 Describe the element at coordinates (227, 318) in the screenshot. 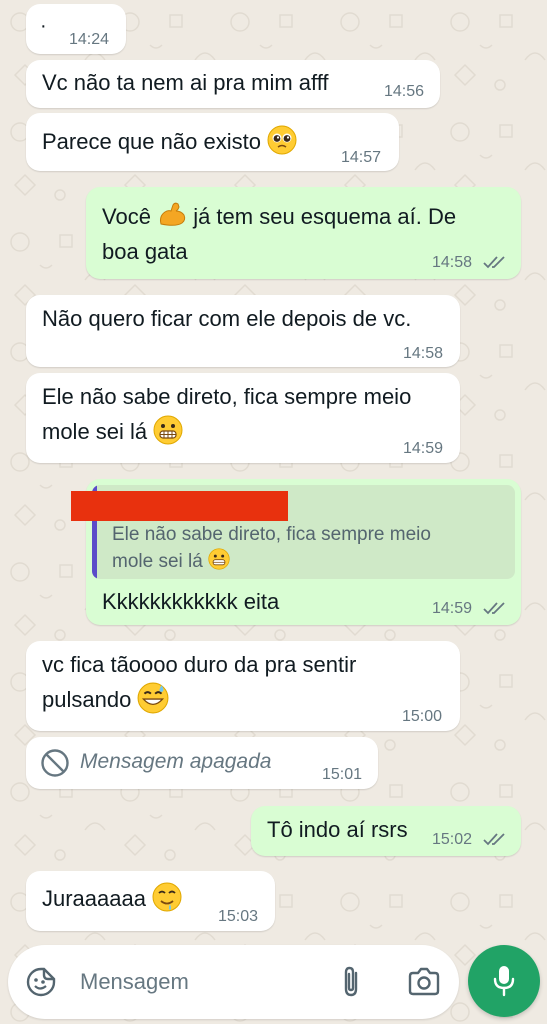

I see `message-text: Não quero ficar com ele depois de vc.` at that location.